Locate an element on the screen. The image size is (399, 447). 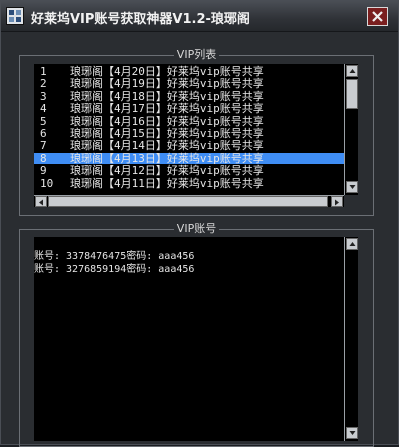
window-title: 好莱坞VIP账号获取神器V1.2-琅琊阁 is located at coordinates (140, 19).